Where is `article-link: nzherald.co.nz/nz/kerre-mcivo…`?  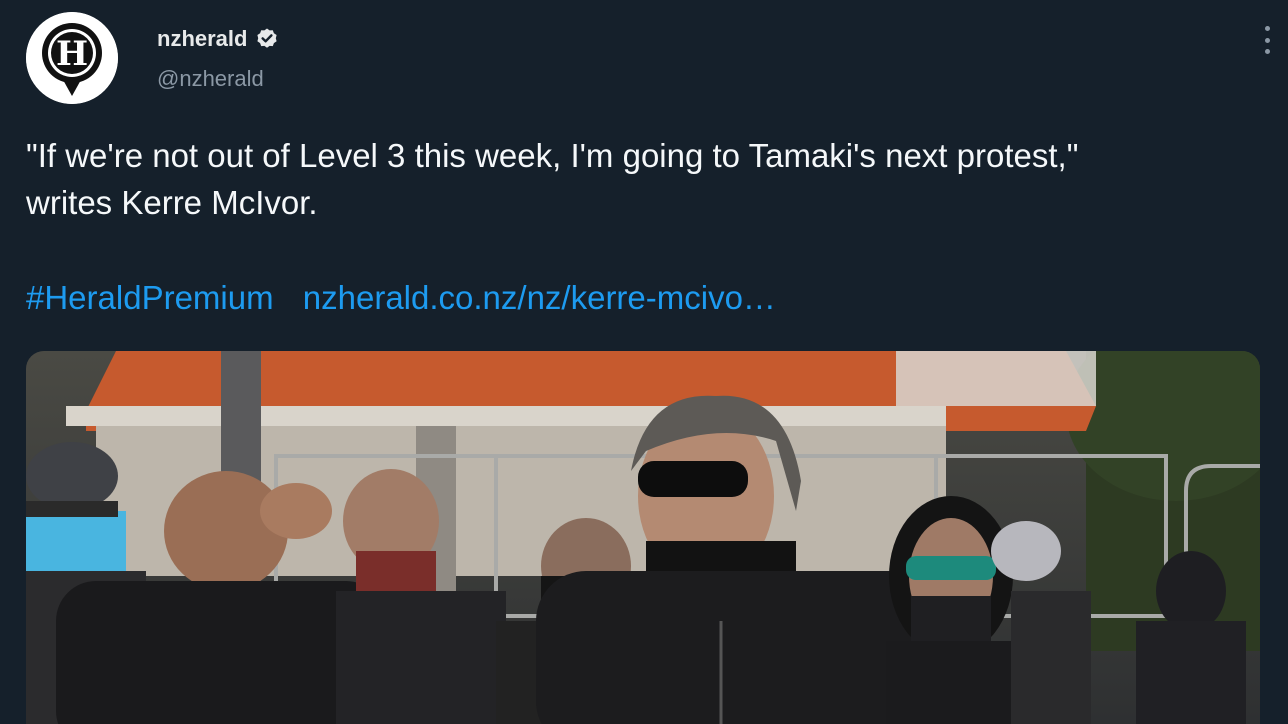
article-link: nzherald.co.nz/nz/kerre-mcivo… is located at coordinates (539, 297).